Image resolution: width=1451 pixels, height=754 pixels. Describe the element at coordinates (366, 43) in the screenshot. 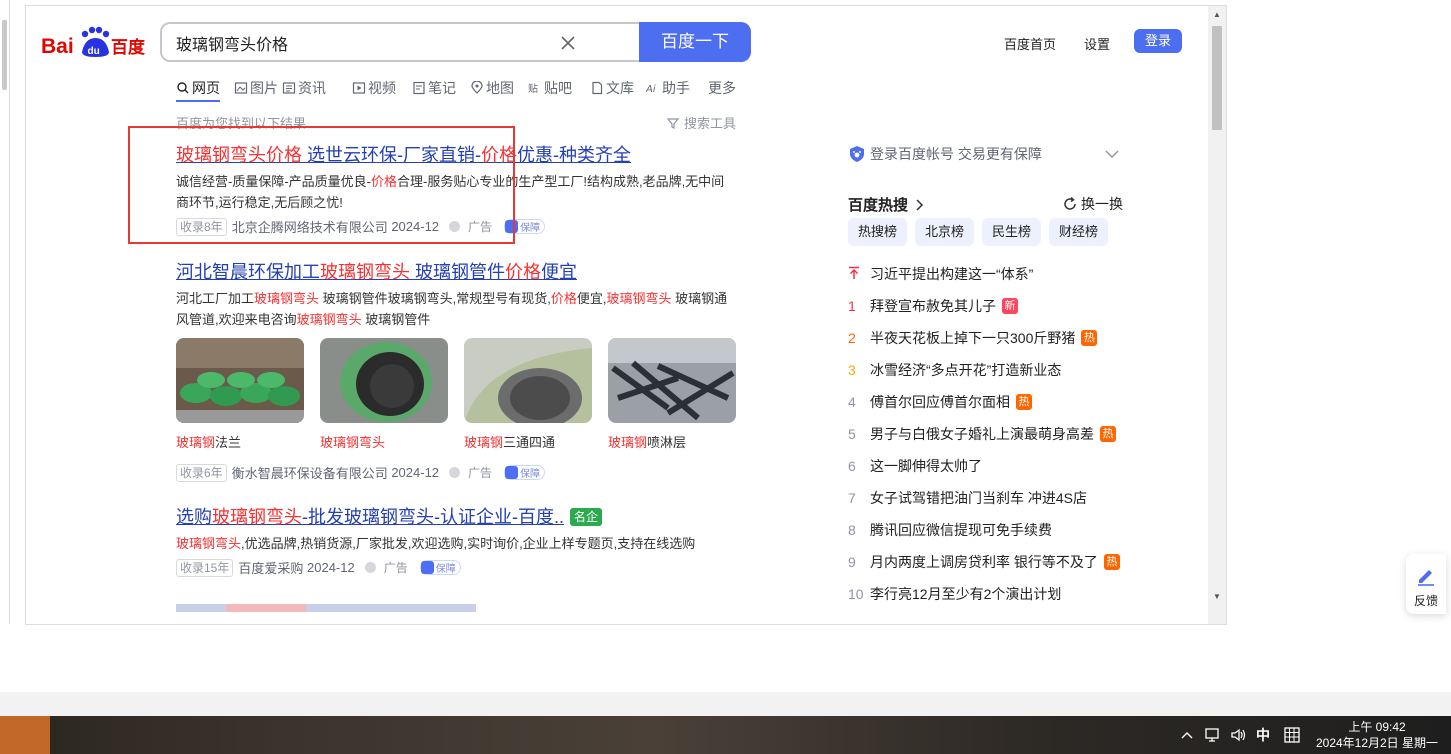

I see `search-input` at that location.